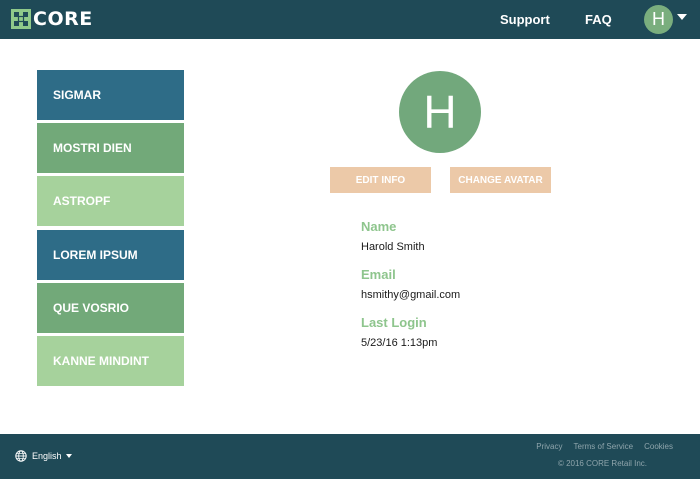  Describe the element at coordinates (21, 456) in the screenshot. I see `globe-icon` at that location.